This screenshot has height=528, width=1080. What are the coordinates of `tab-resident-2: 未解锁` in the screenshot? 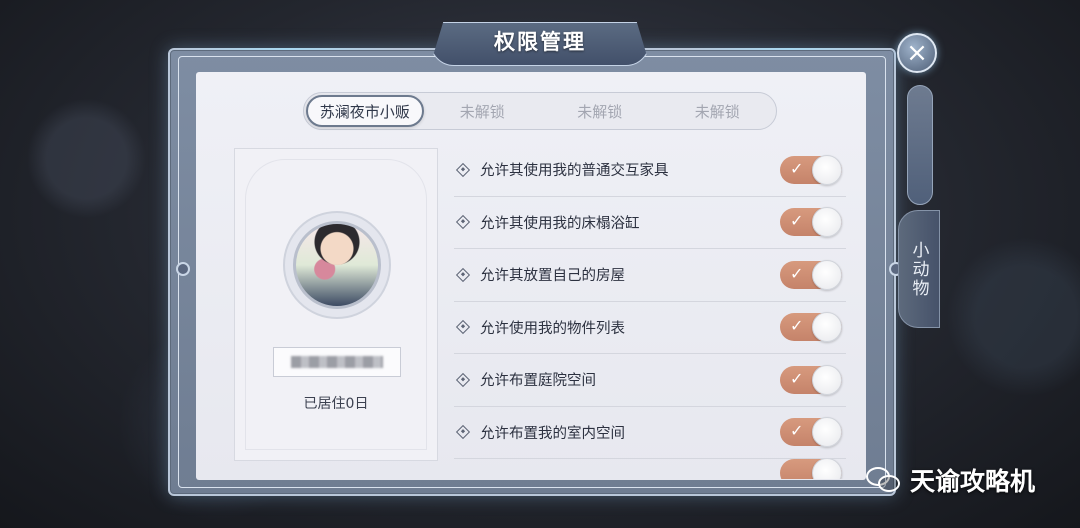 It's located at (483, 111).